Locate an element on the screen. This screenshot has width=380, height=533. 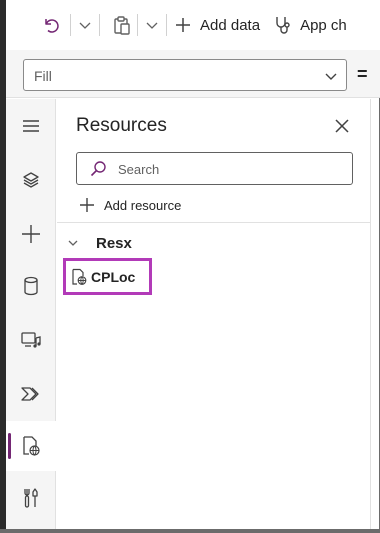
formula-bar: Fill = is located at coordinates (193, 74).